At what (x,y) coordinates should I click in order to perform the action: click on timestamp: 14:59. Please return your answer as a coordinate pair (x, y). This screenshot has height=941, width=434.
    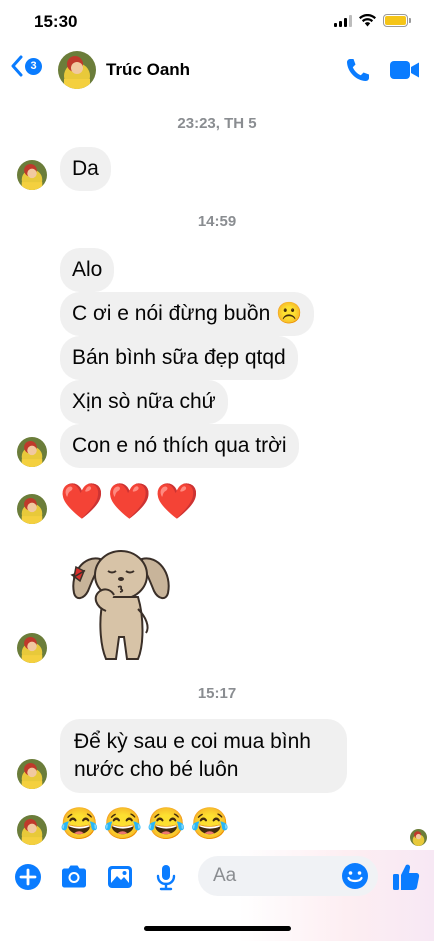
    Looking at the image, I should click on (217, 221).